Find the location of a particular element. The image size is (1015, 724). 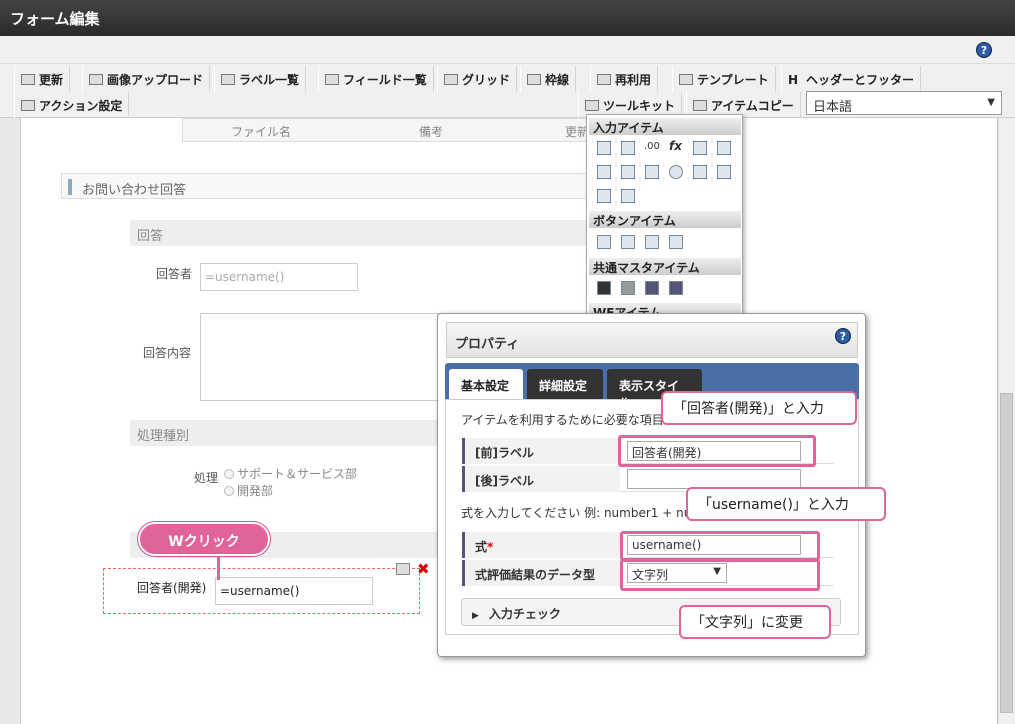

language-select: 日本語 ▼ is located at coordinates (904, 103).